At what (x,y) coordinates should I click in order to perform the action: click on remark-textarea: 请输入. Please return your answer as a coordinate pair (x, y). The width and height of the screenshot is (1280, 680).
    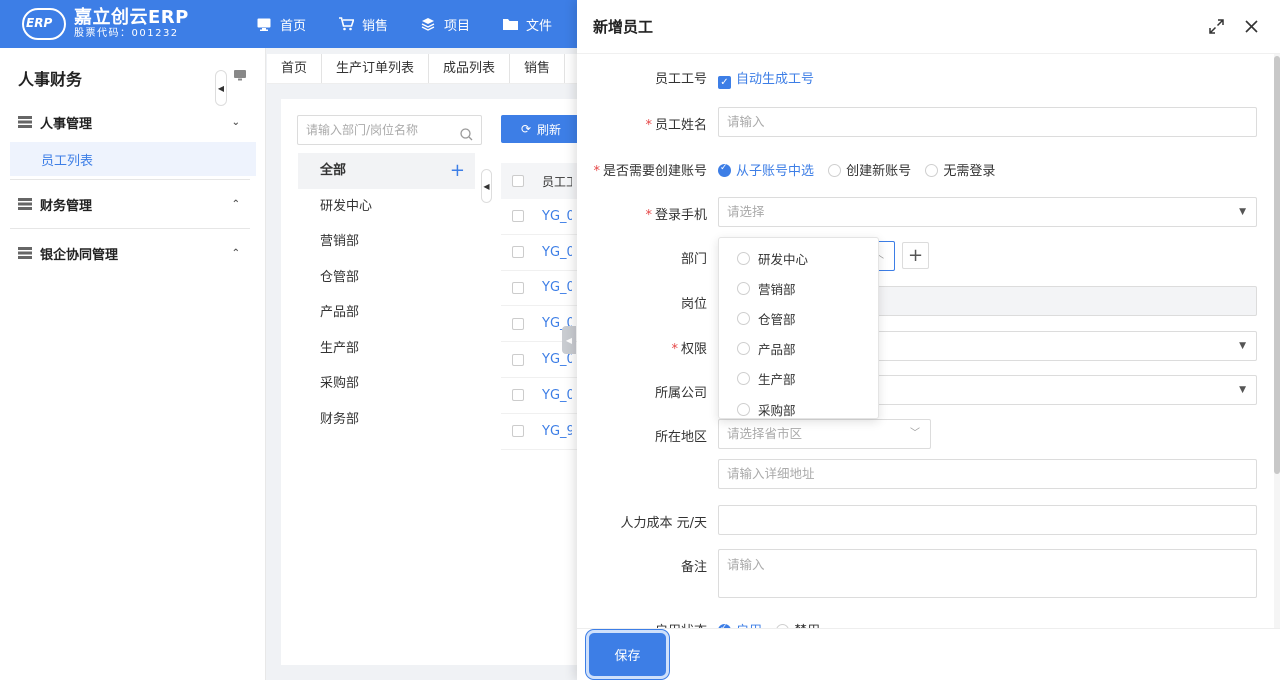
    Looking at the image, I should click on (987, 573).